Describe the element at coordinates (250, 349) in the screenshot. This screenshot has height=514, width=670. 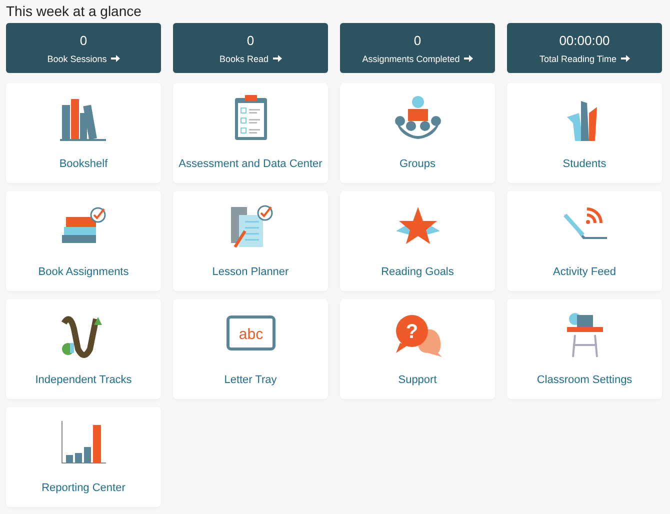
I see `nav-tile: abc Letter Tray` at that location.